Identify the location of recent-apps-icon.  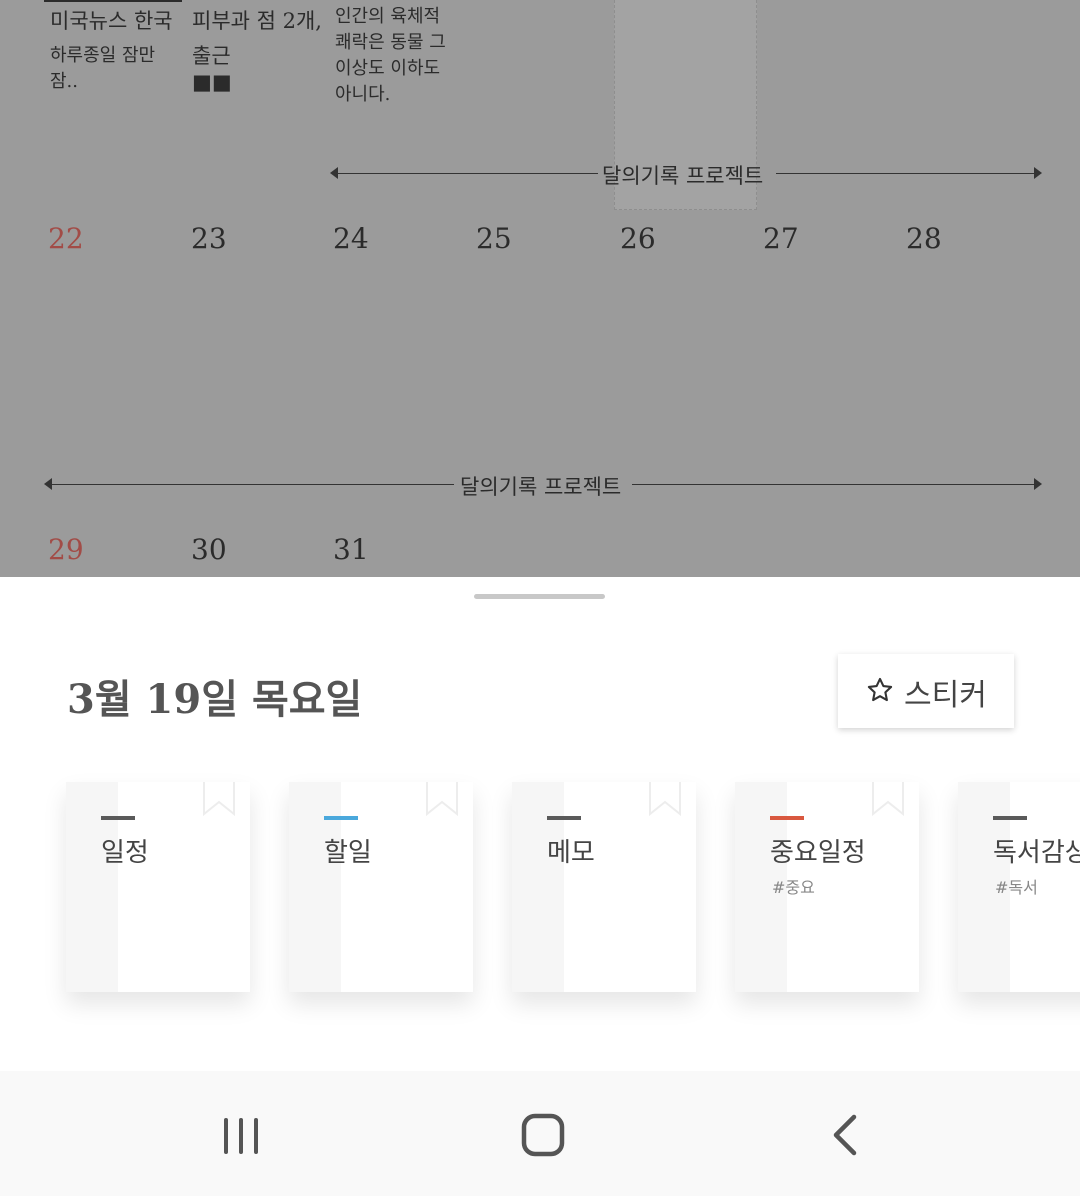
(241, 1136).